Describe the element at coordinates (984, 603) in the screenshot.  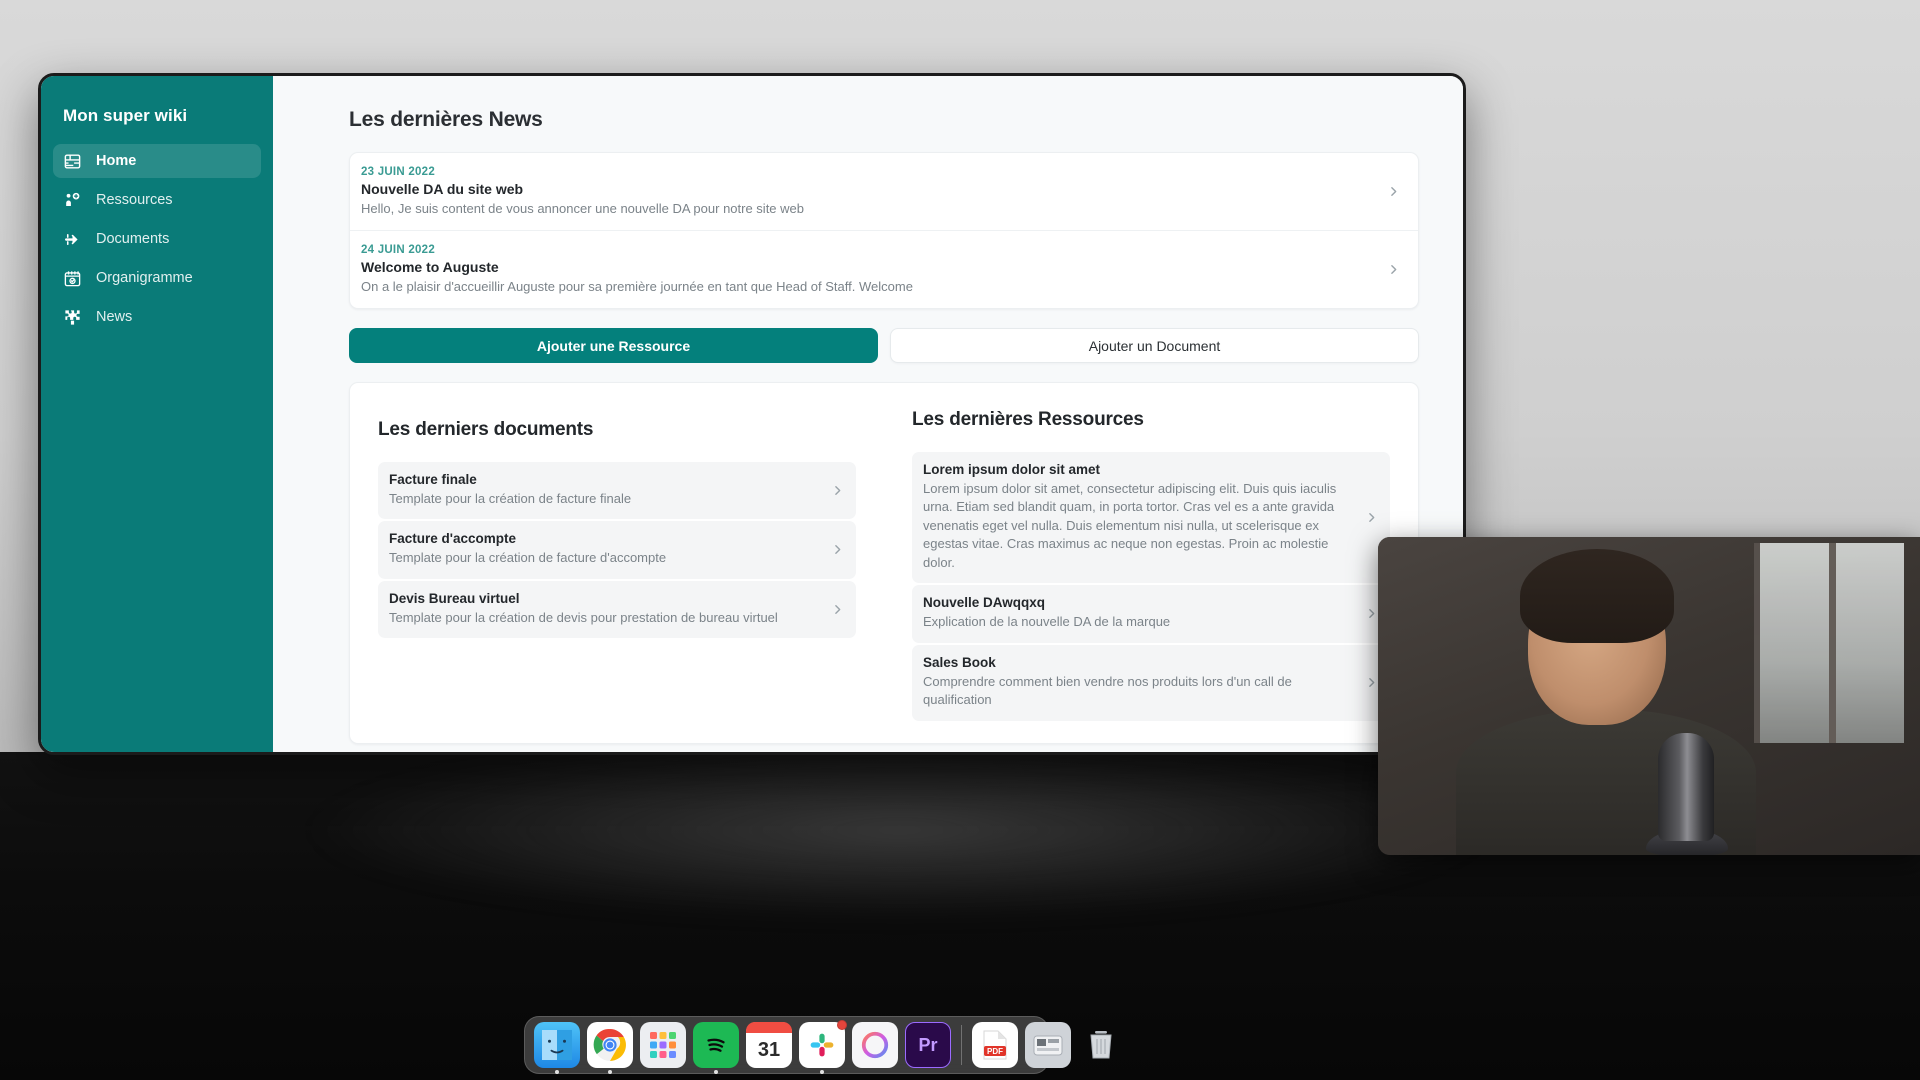
I see `resource-item-title: Nouvelle DAwqqxq` at that location.